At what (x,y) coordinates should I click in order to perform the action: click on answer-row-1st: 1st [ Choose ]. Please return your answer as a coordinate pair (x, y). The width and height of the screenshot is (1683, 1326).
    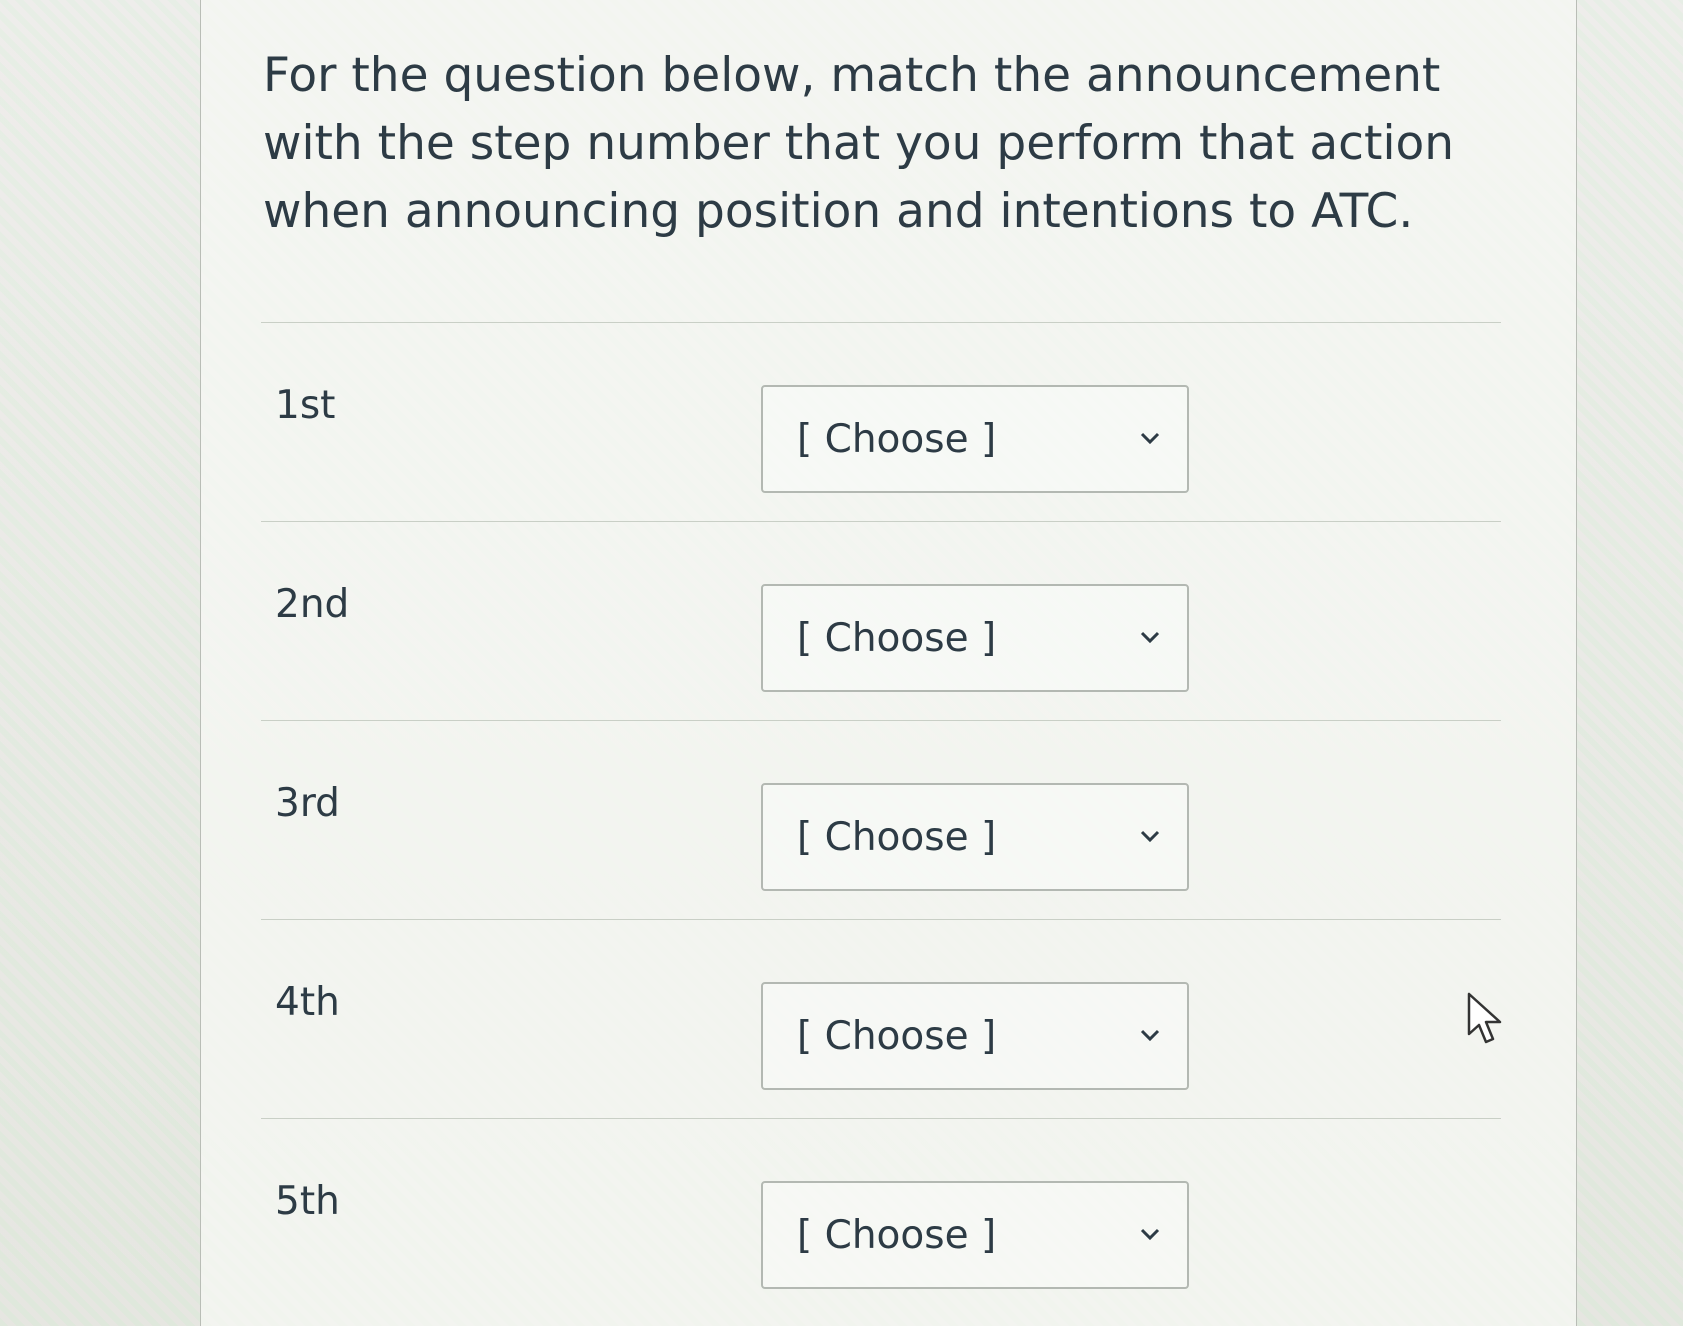
    Looking at the image, I should click on (881, 421).